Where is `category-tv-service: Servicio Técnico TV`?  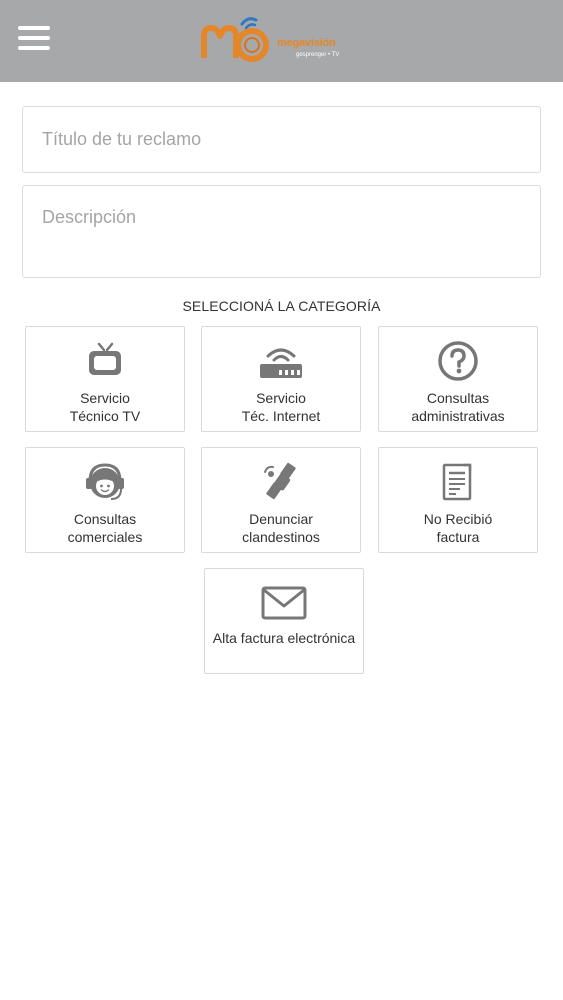 category-tv-service: Servicio Técnico TV is located at coordinates (105, 379).